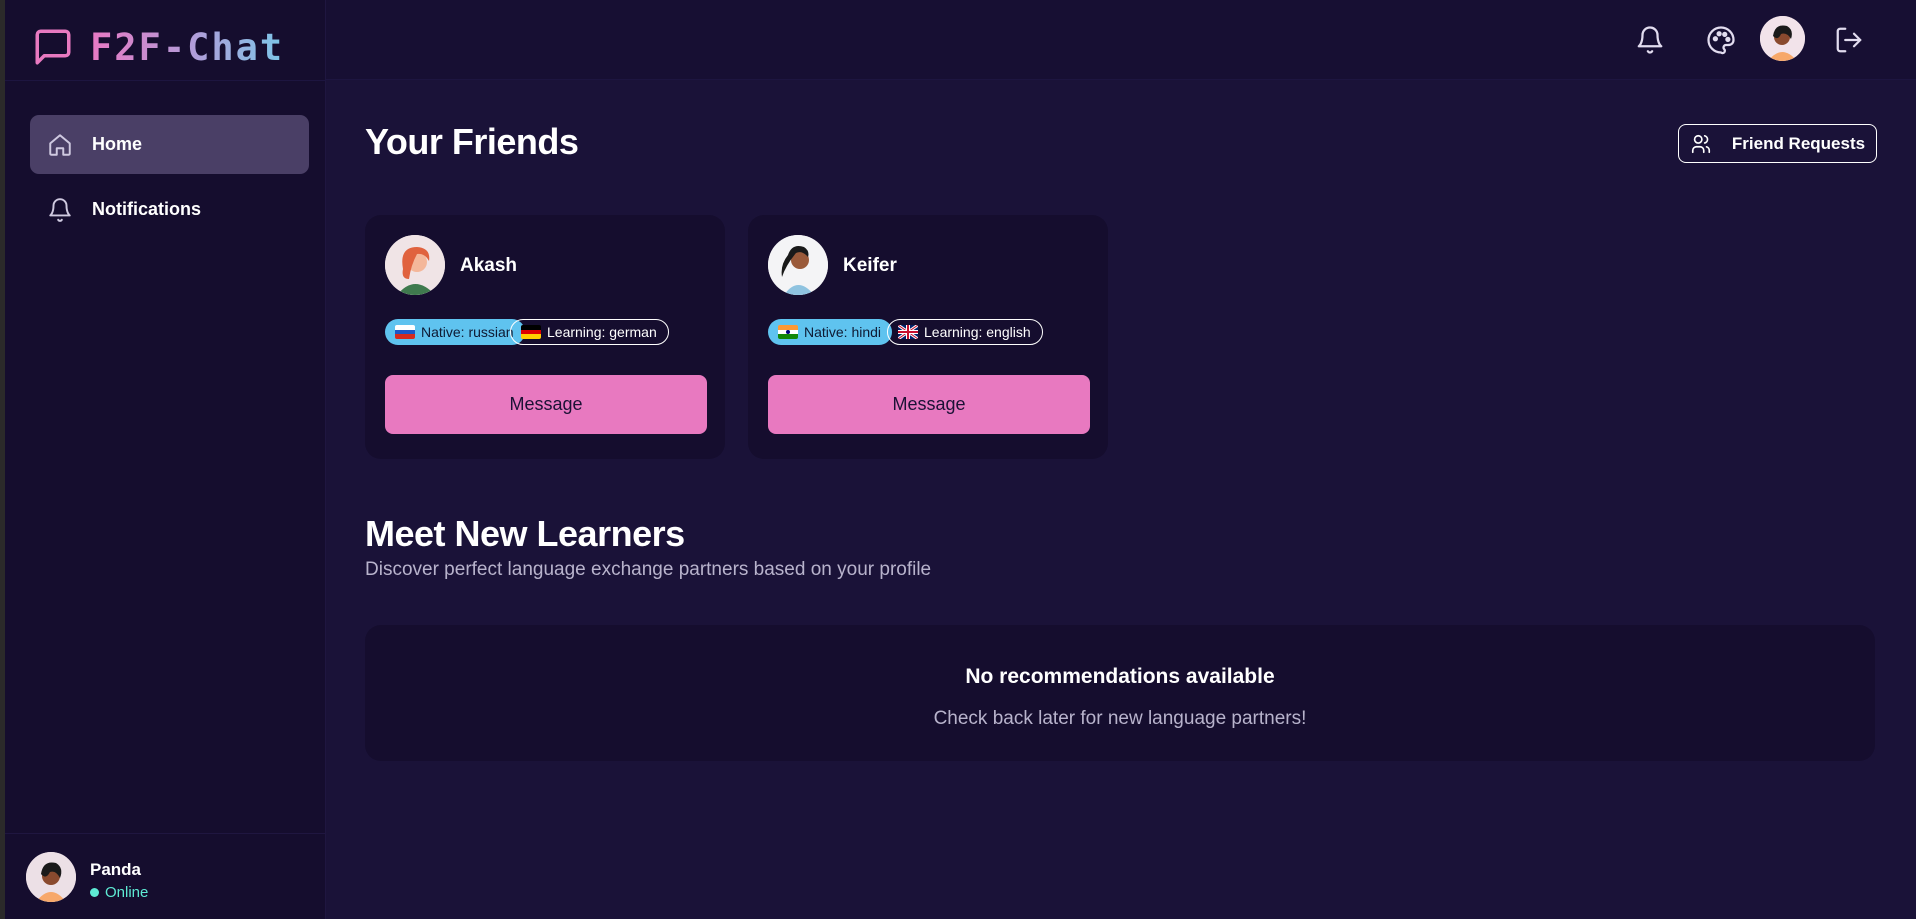 Image resolution: width=1916 pixels, height=919 pixels. Describe the element at coordinates (169, 144) in the screenshot. I see `sidebar-item-home: Home` at that location.